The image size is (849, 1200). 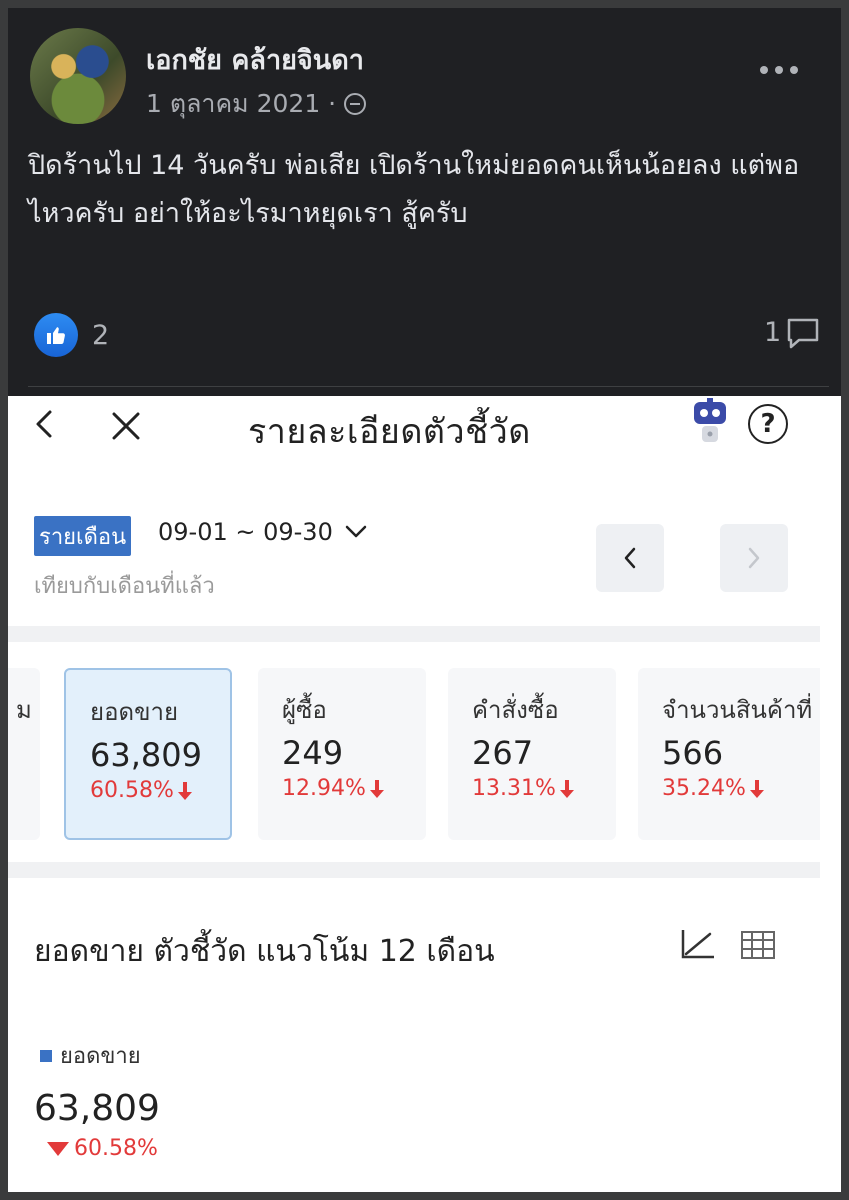 I want to click on comment-count: 1, so click(x=773, y=332).